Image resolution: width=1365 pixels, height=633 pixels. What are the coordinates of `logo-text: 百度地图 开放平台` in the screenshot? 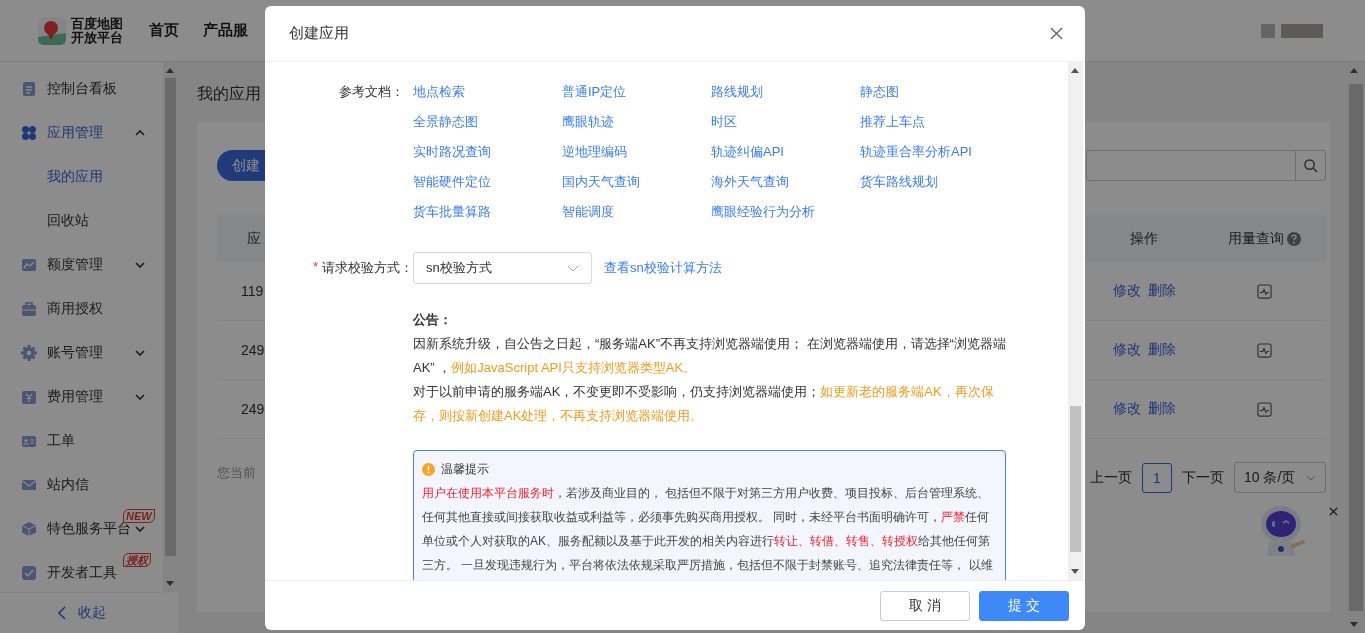 It's located at (97, 30).